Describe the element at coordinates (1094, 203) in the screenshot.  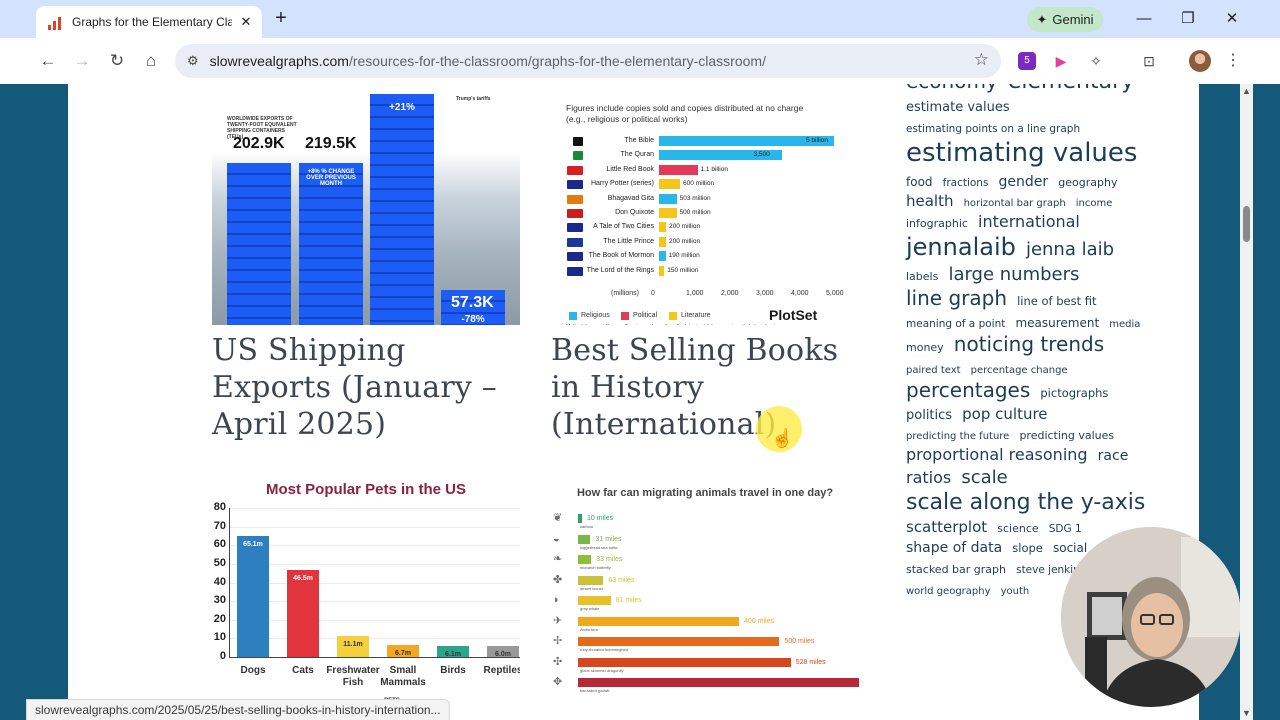
I see `tag-link: income` at that location.